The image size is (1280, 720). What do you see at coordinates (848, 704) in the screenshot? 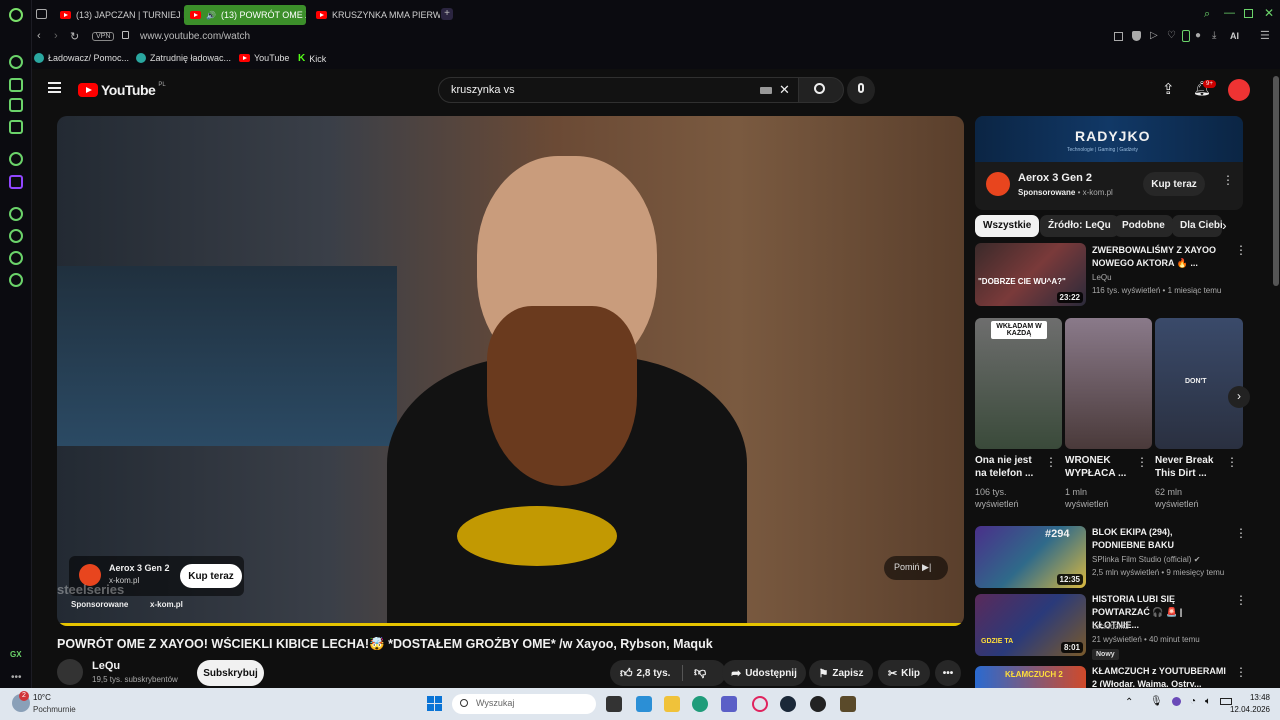
I see `game-icon` at bounding box center [848, 704].